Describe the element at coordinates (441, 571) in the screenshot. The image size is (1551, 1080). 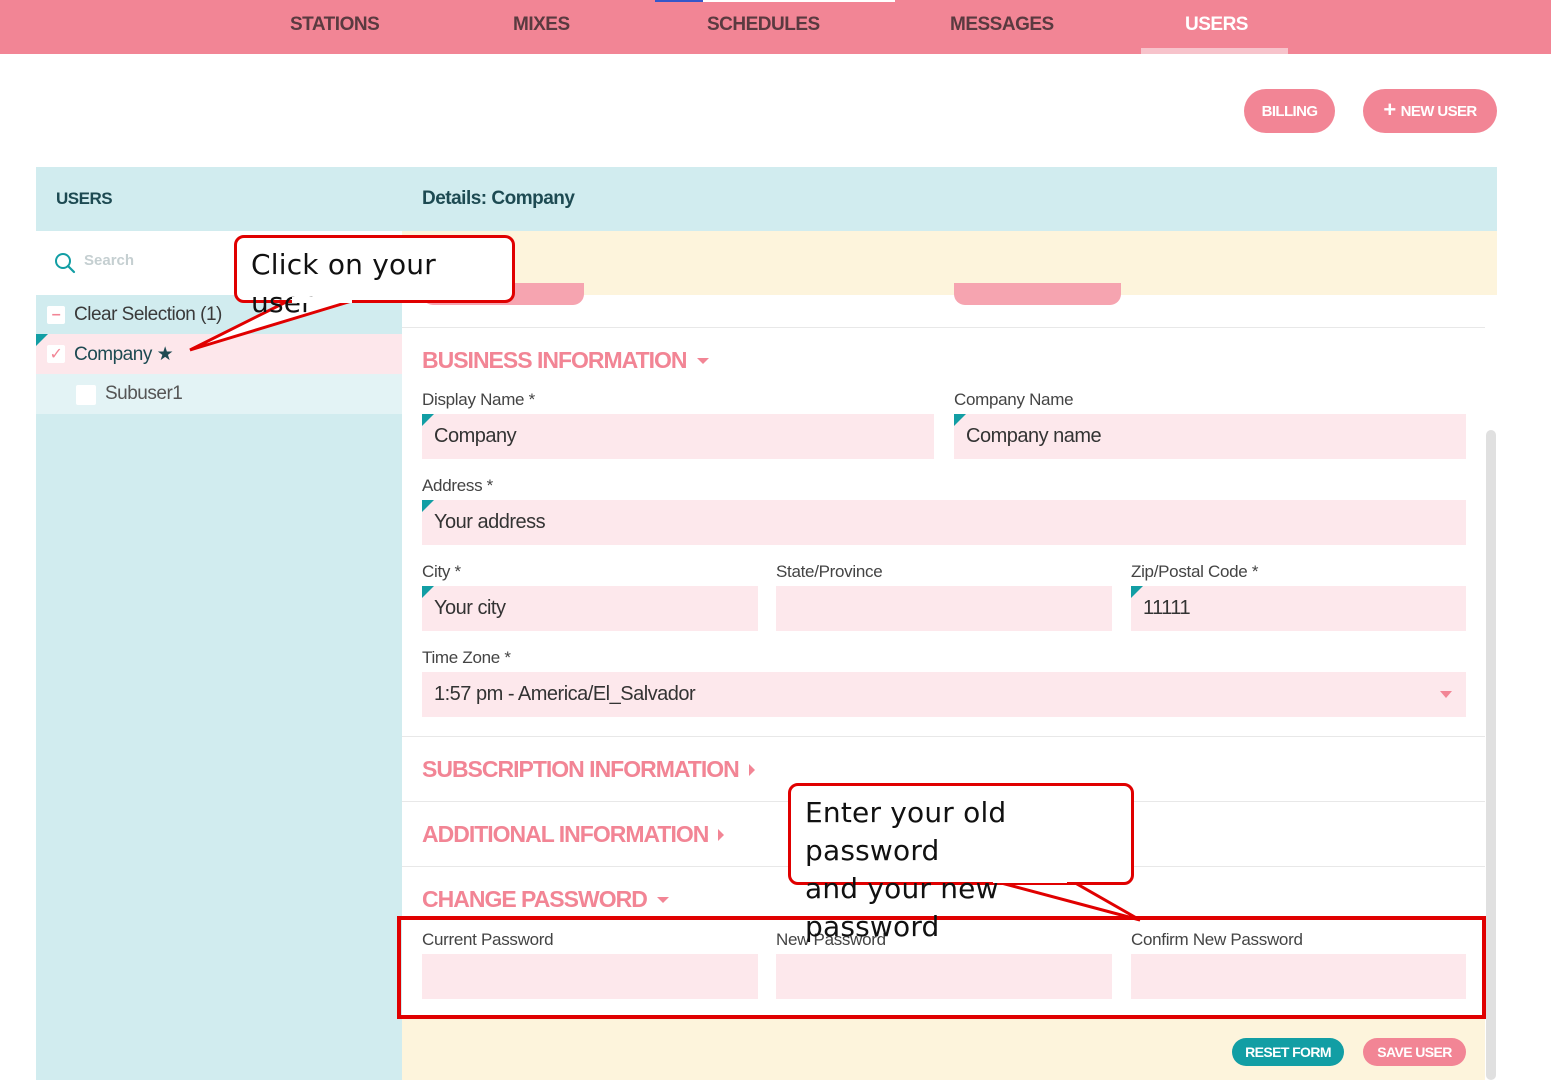
I see `city-label: City *` at that location.